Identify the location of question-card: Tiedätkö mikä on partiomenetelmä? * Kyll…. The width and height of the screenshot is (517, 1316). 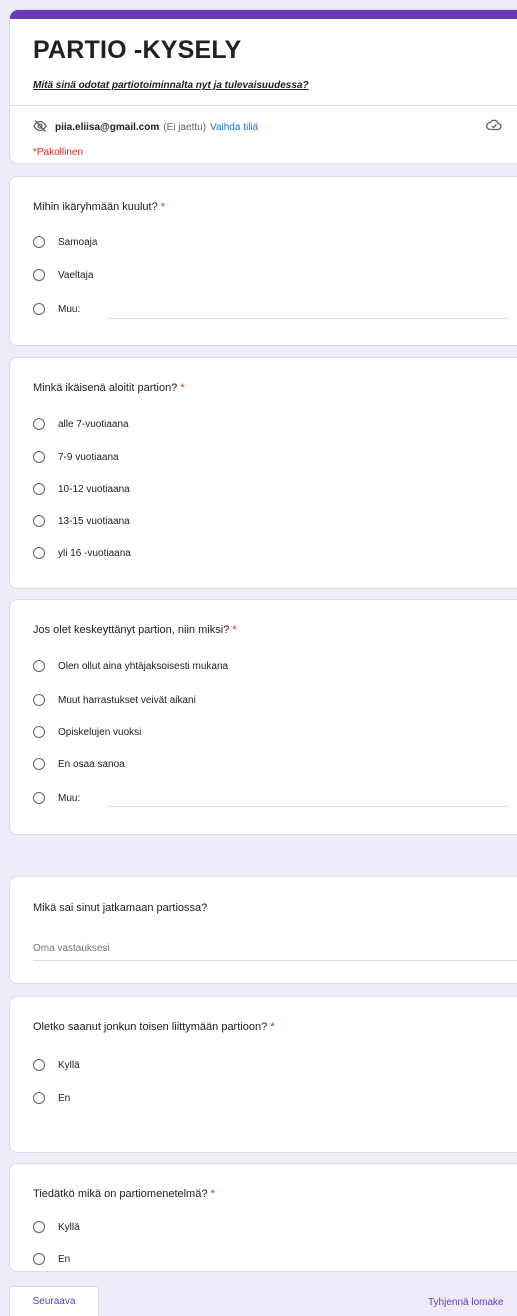
(263, 1217).